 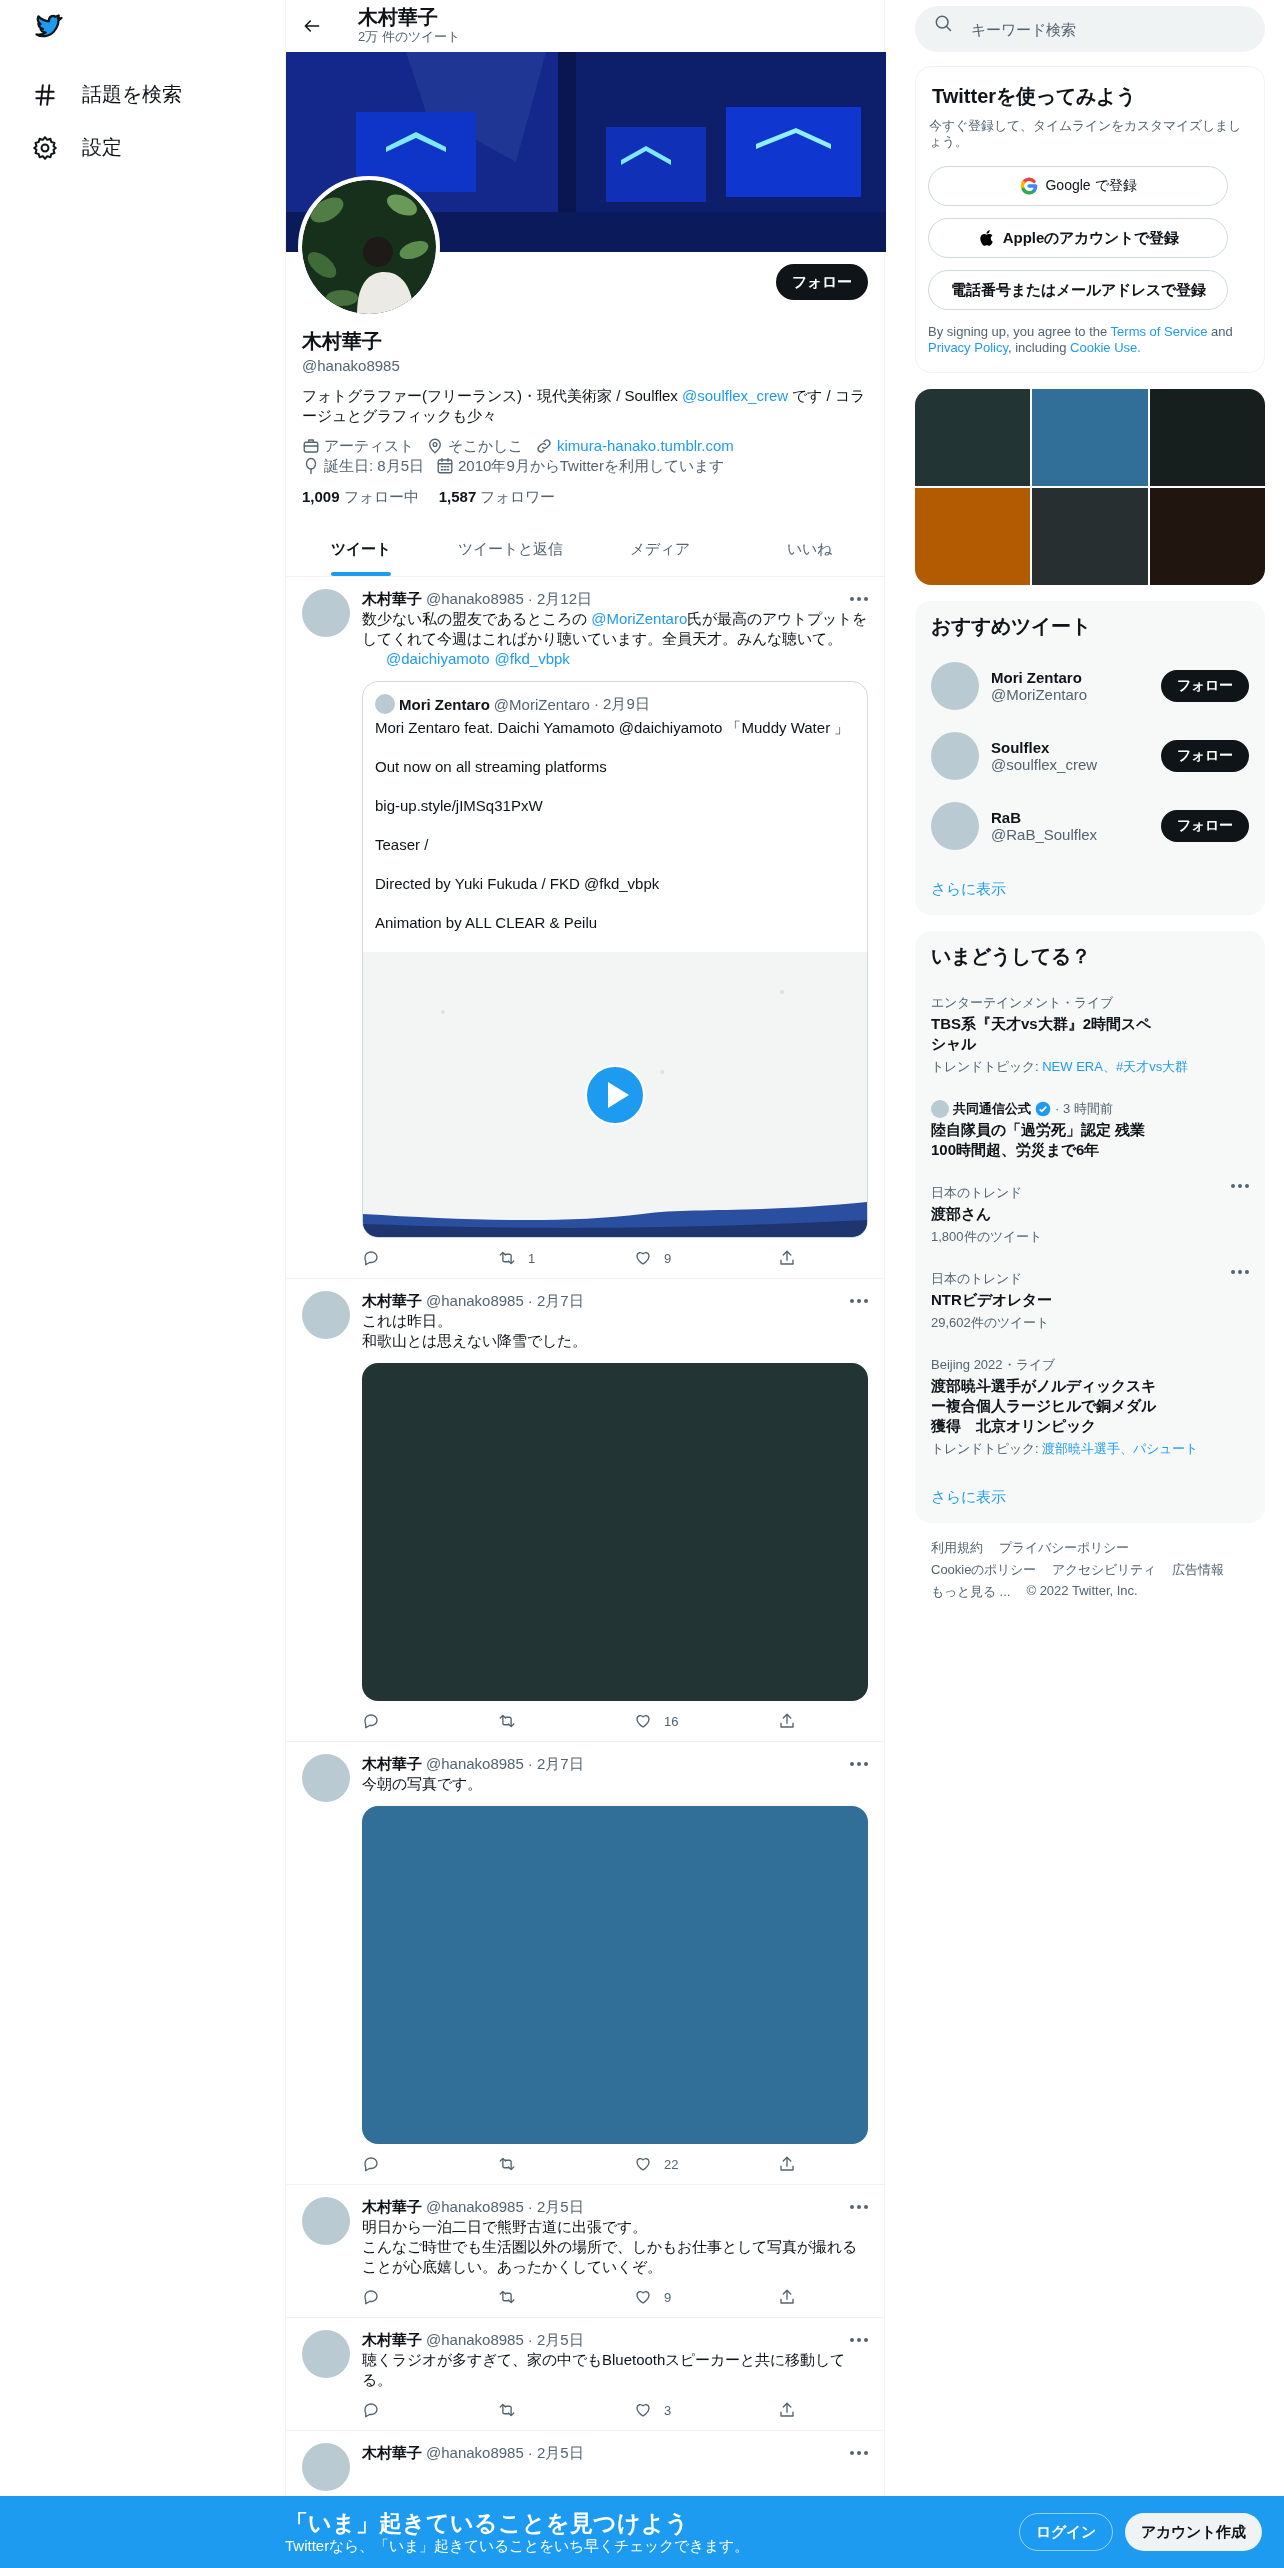 What do you see at coordinates (475, 1341) in the screenshot?
I see `tweet-text: 和歌山とは思えない降雪でした。` at bounding box center [475, 1341].